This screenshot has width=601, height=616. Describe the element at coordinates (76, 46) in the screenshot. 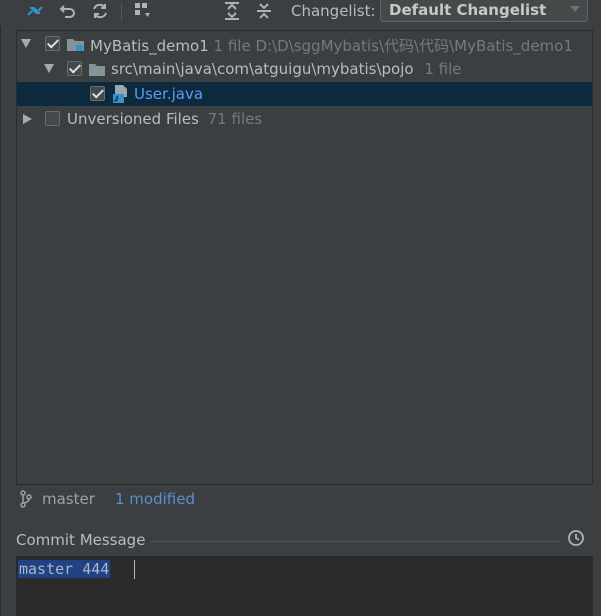

I see `module-folder-icon` at that location.